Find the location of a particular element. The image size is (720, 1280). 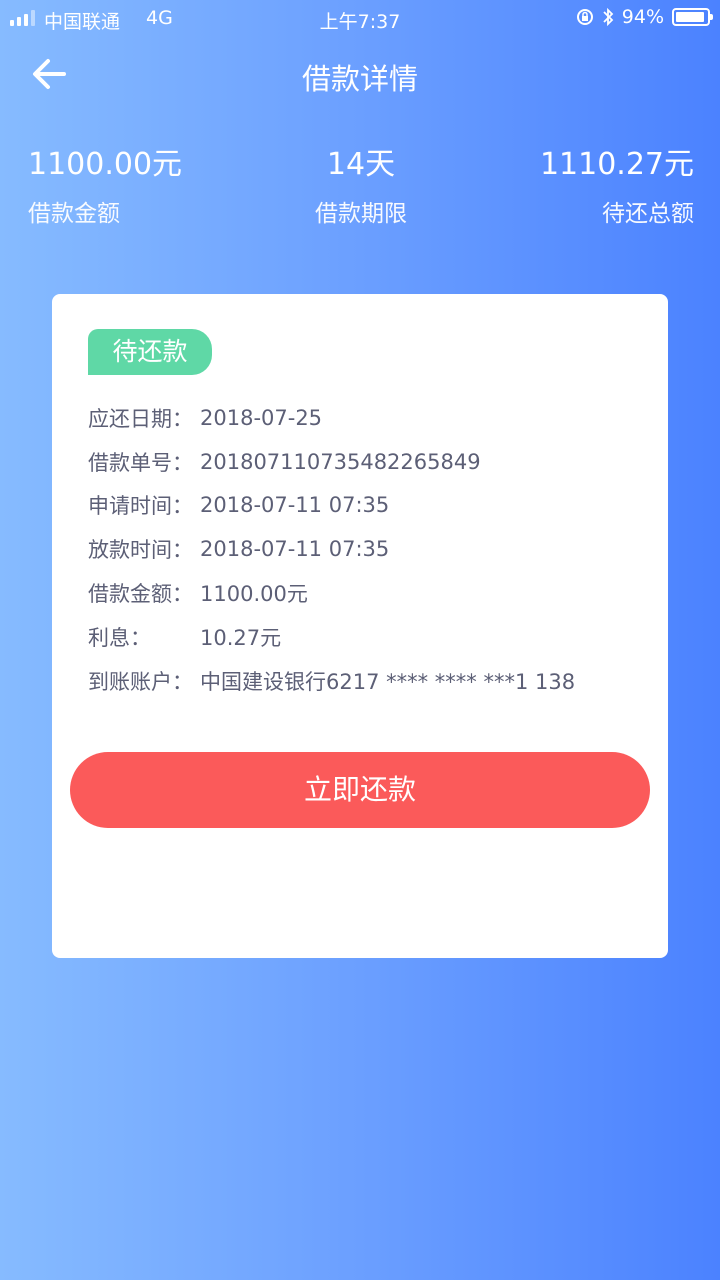

loan-summary: 1100.00元 借款金额 14天 借款期限 1110.27元 待还总额 is located at coordinates (361, 188).